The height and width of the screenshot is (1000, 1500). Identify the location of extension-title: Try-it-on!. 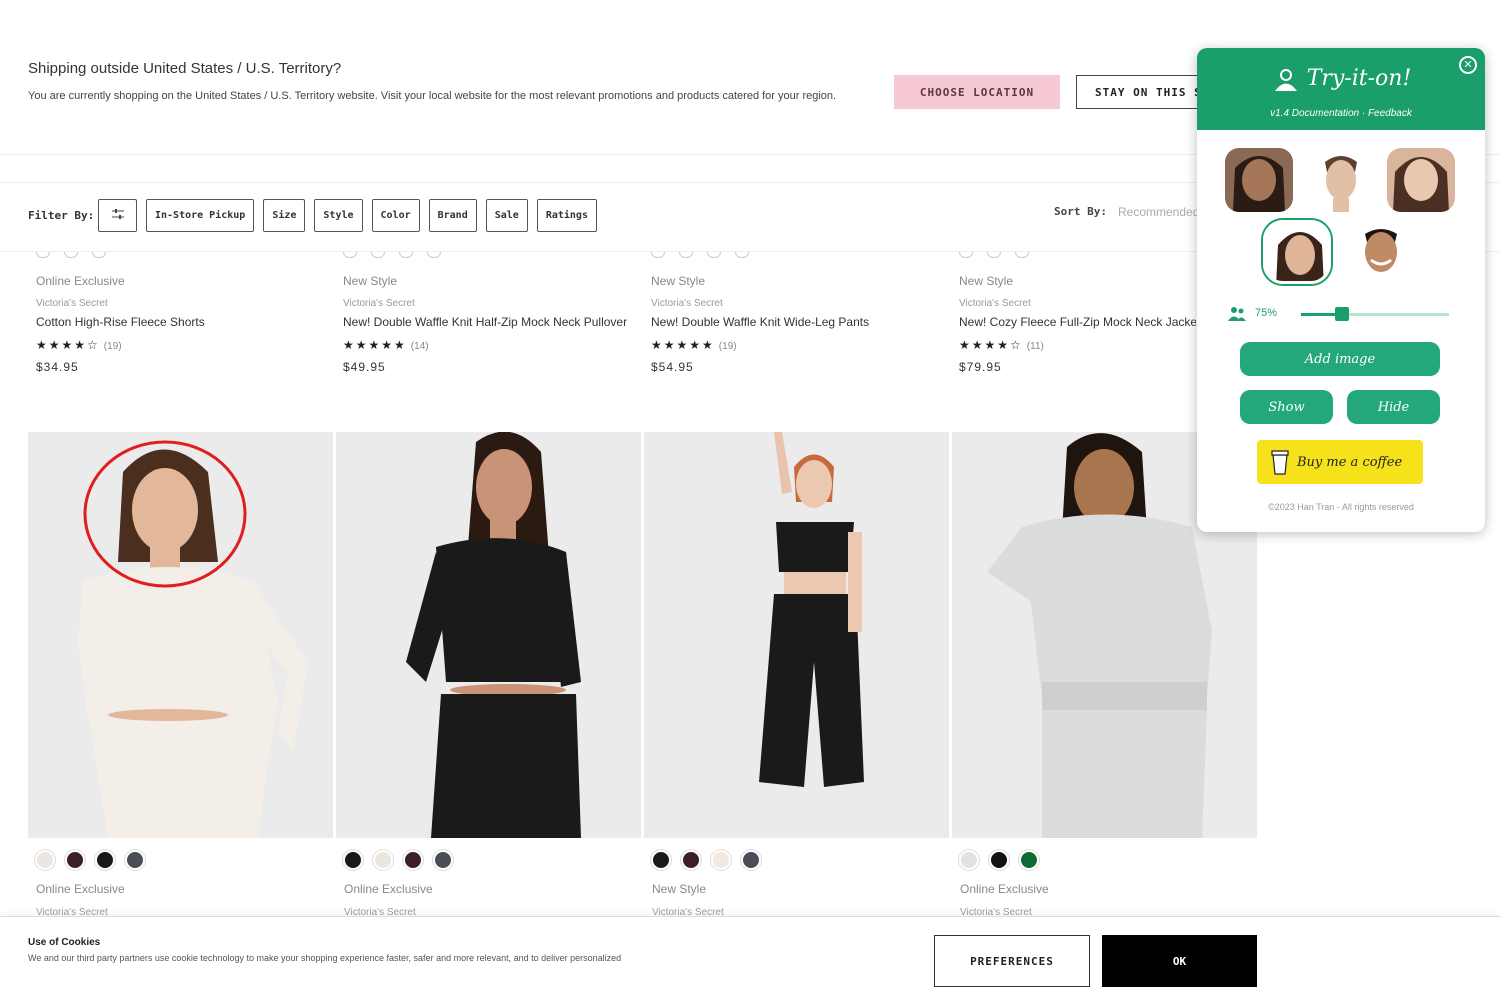
(1341, 79).